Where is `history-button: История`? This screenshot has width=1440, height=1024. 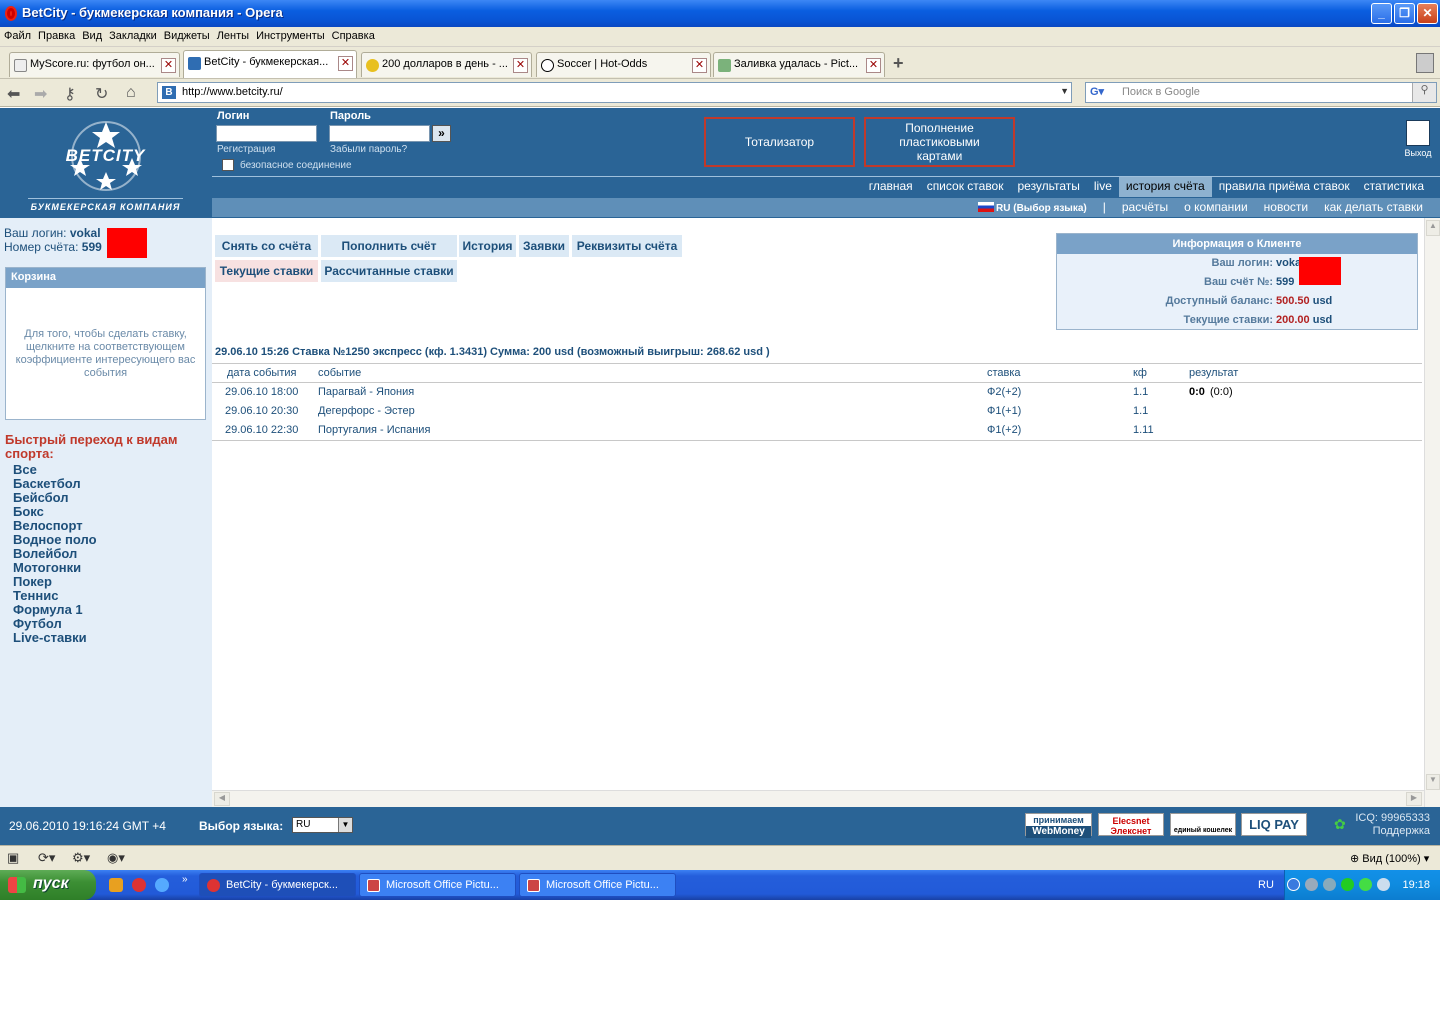
history-button: История is located at coordinates (487, 246).